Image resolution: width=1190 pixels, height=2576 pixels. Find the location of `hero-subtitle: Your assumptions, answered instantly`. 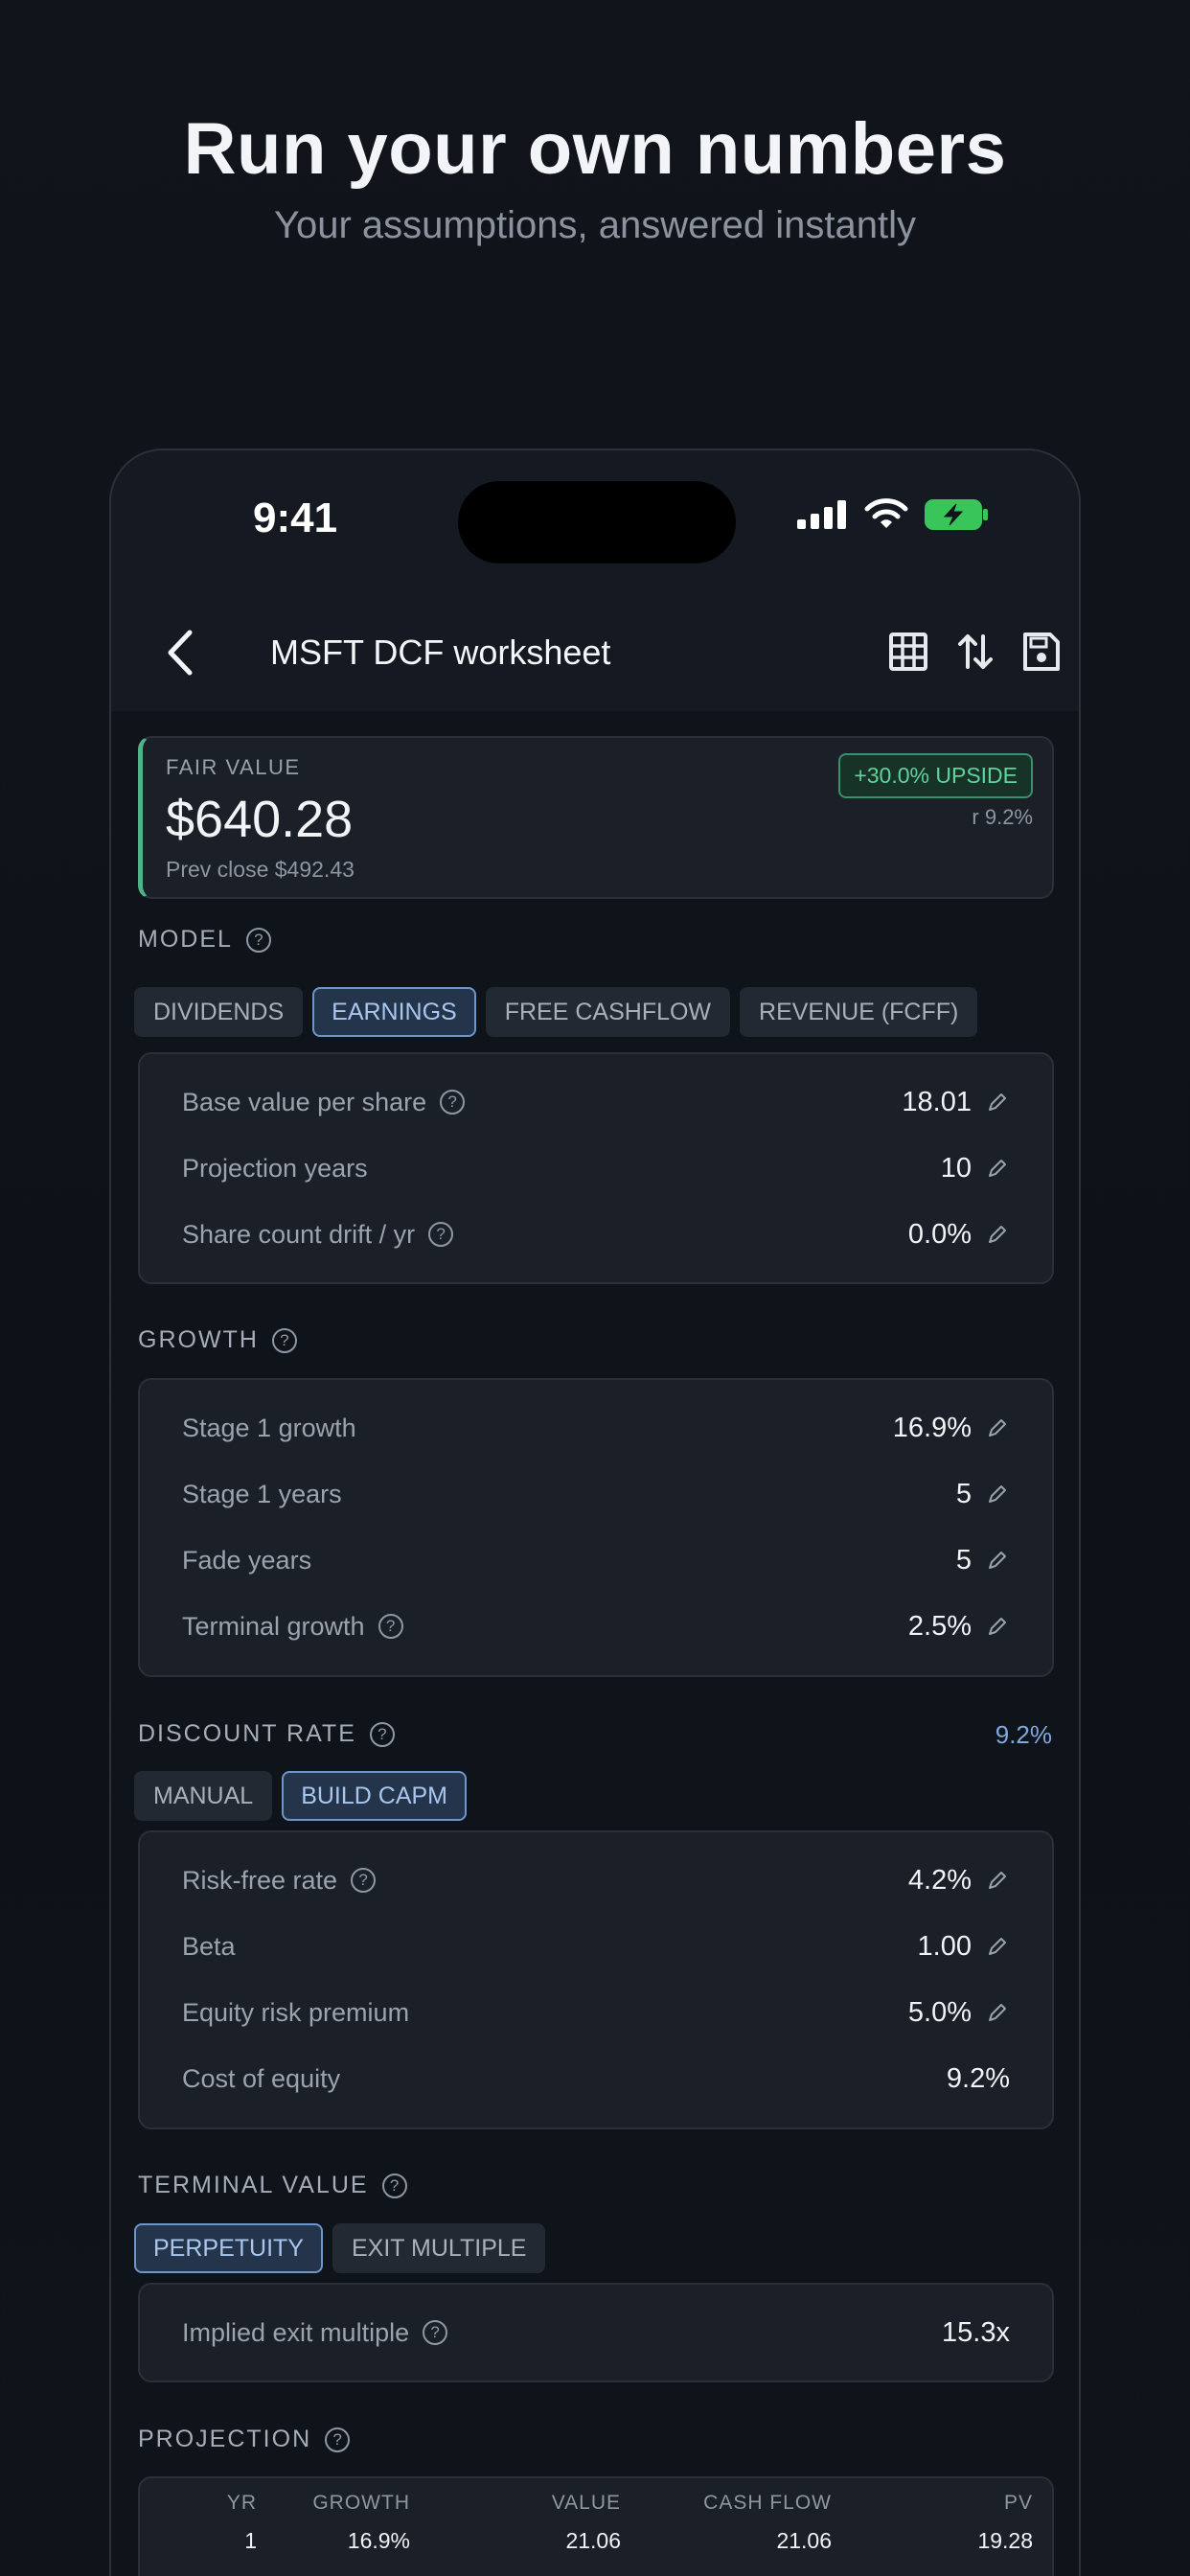

hero-subtitle: Your assumptions, answered instantly is located at coordinates (595, 225).